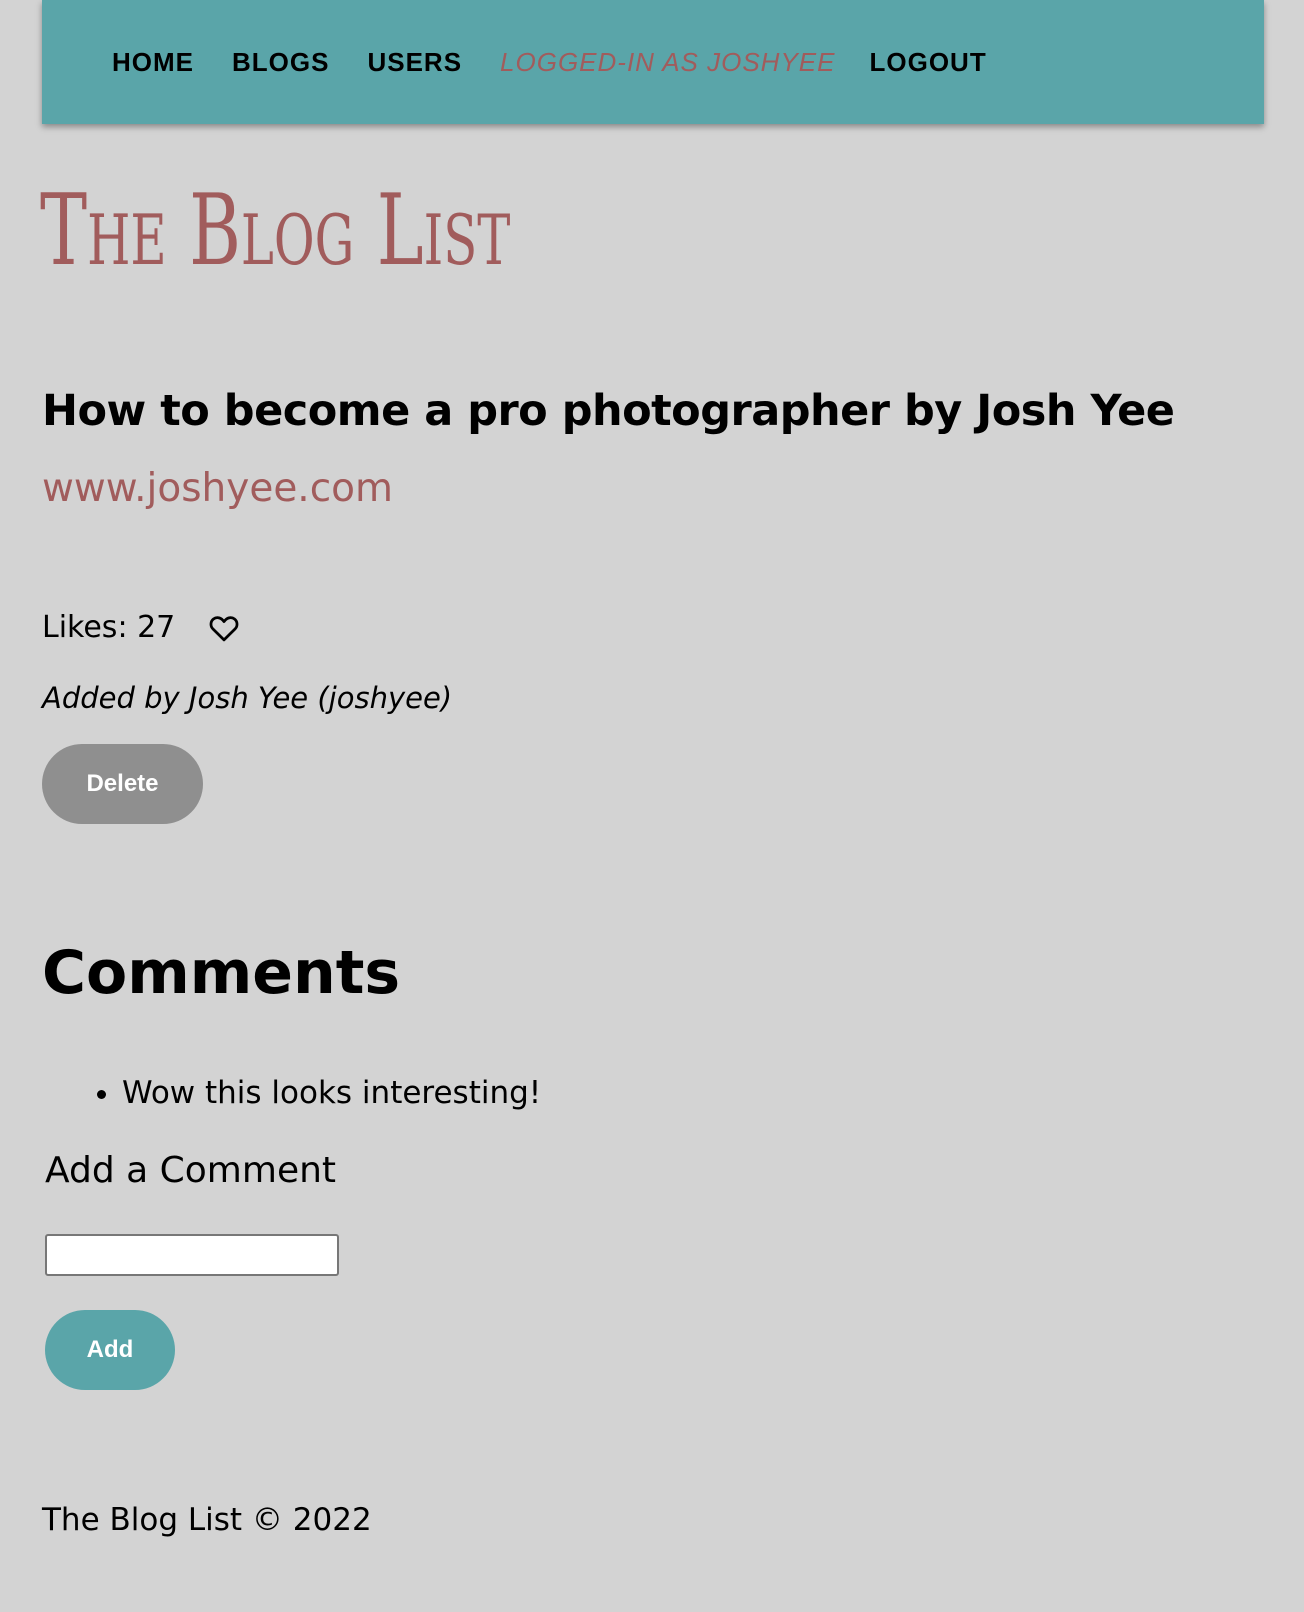 Image resolution: width=1304 pixels, height=1612 pixels. What do you see at coordinates (122, 784) in the screenshot?
I see `delete-button: Delete` at bounding box center [122, 784].